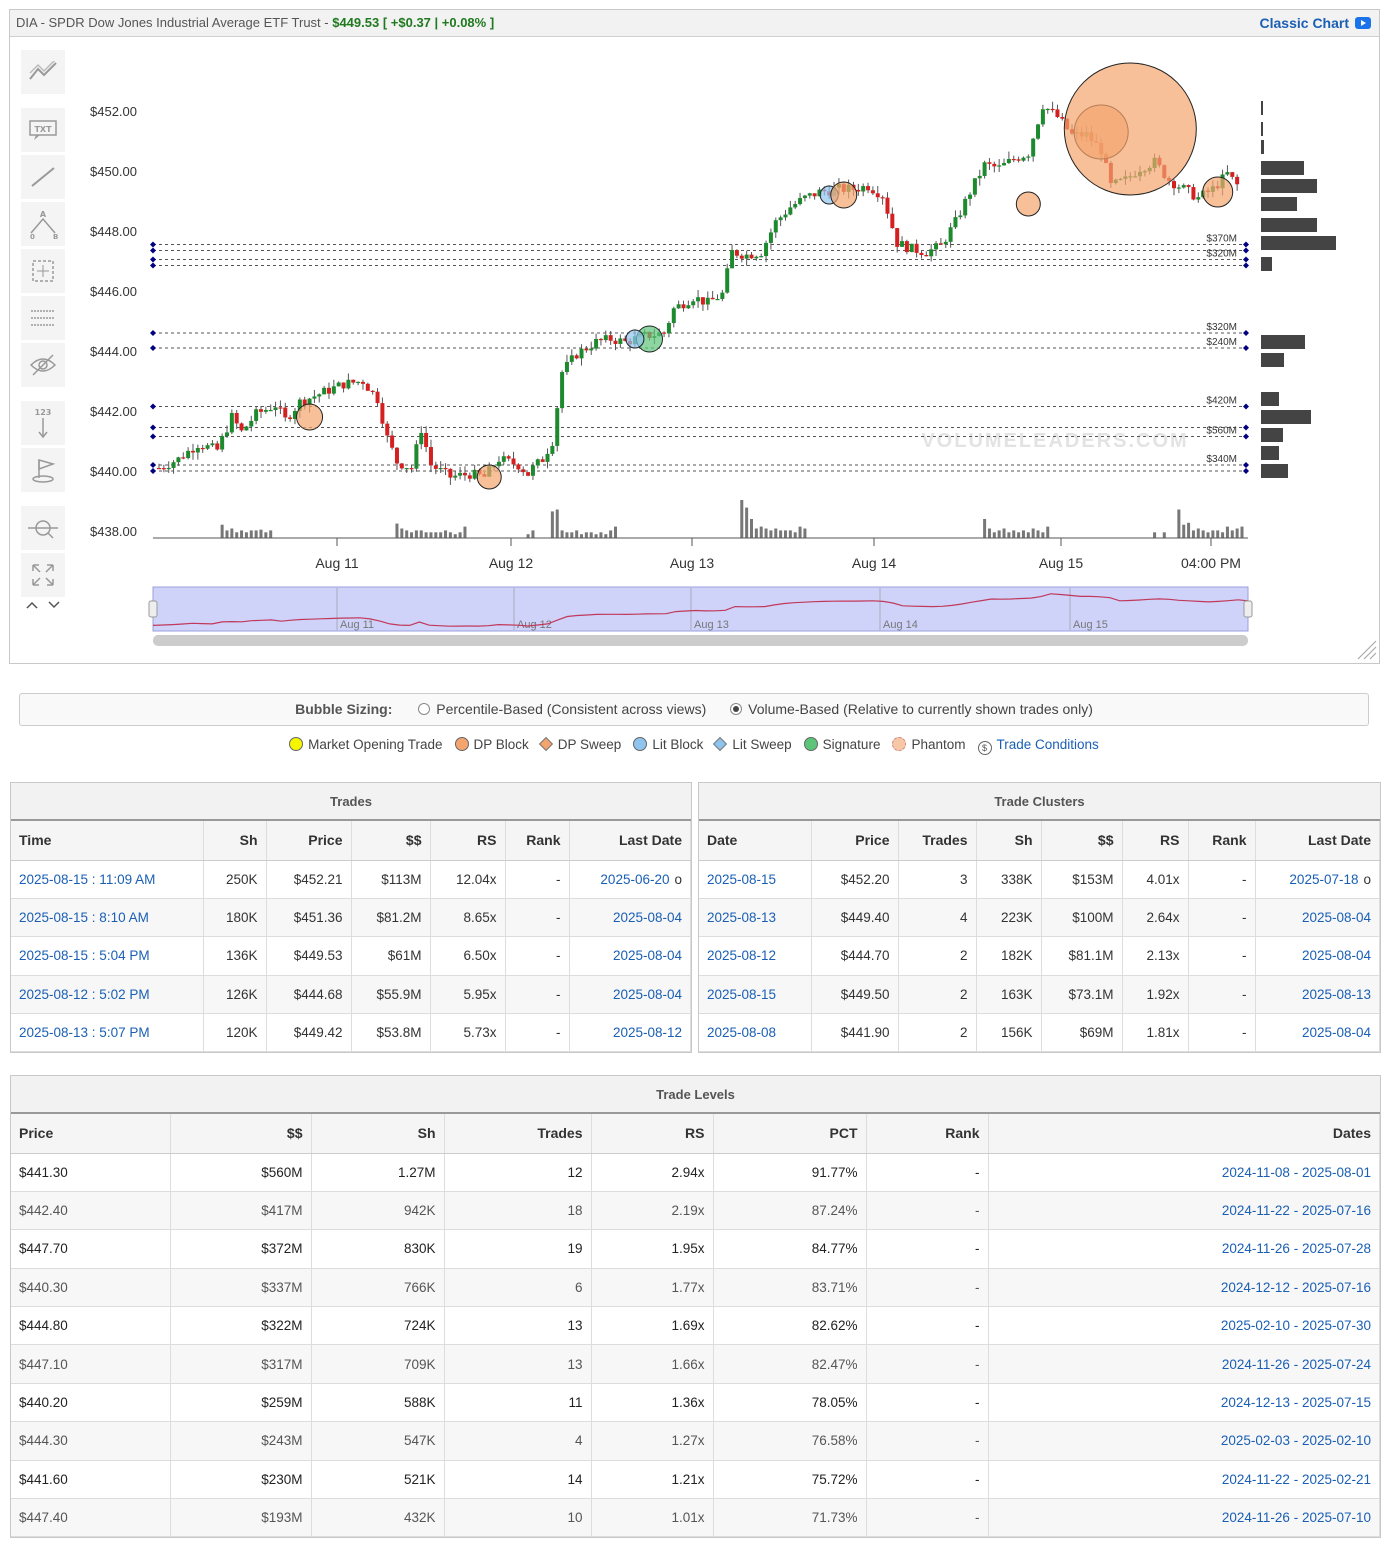 The height and width of the screenshot is (1547, 1388). I want to click on levels-col-price: Price, so click(91, 1134).